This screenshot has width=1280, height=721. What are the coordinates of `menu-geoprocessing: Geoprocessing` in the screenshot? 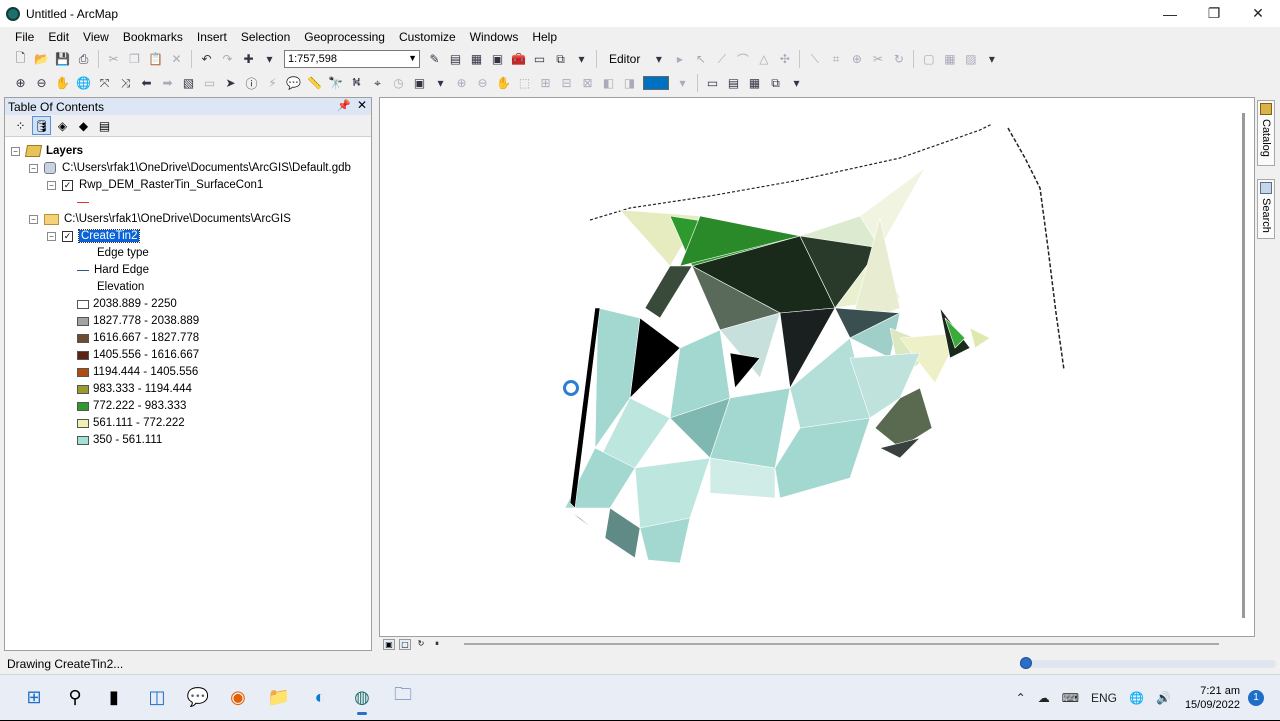 It's located at (344, 37).